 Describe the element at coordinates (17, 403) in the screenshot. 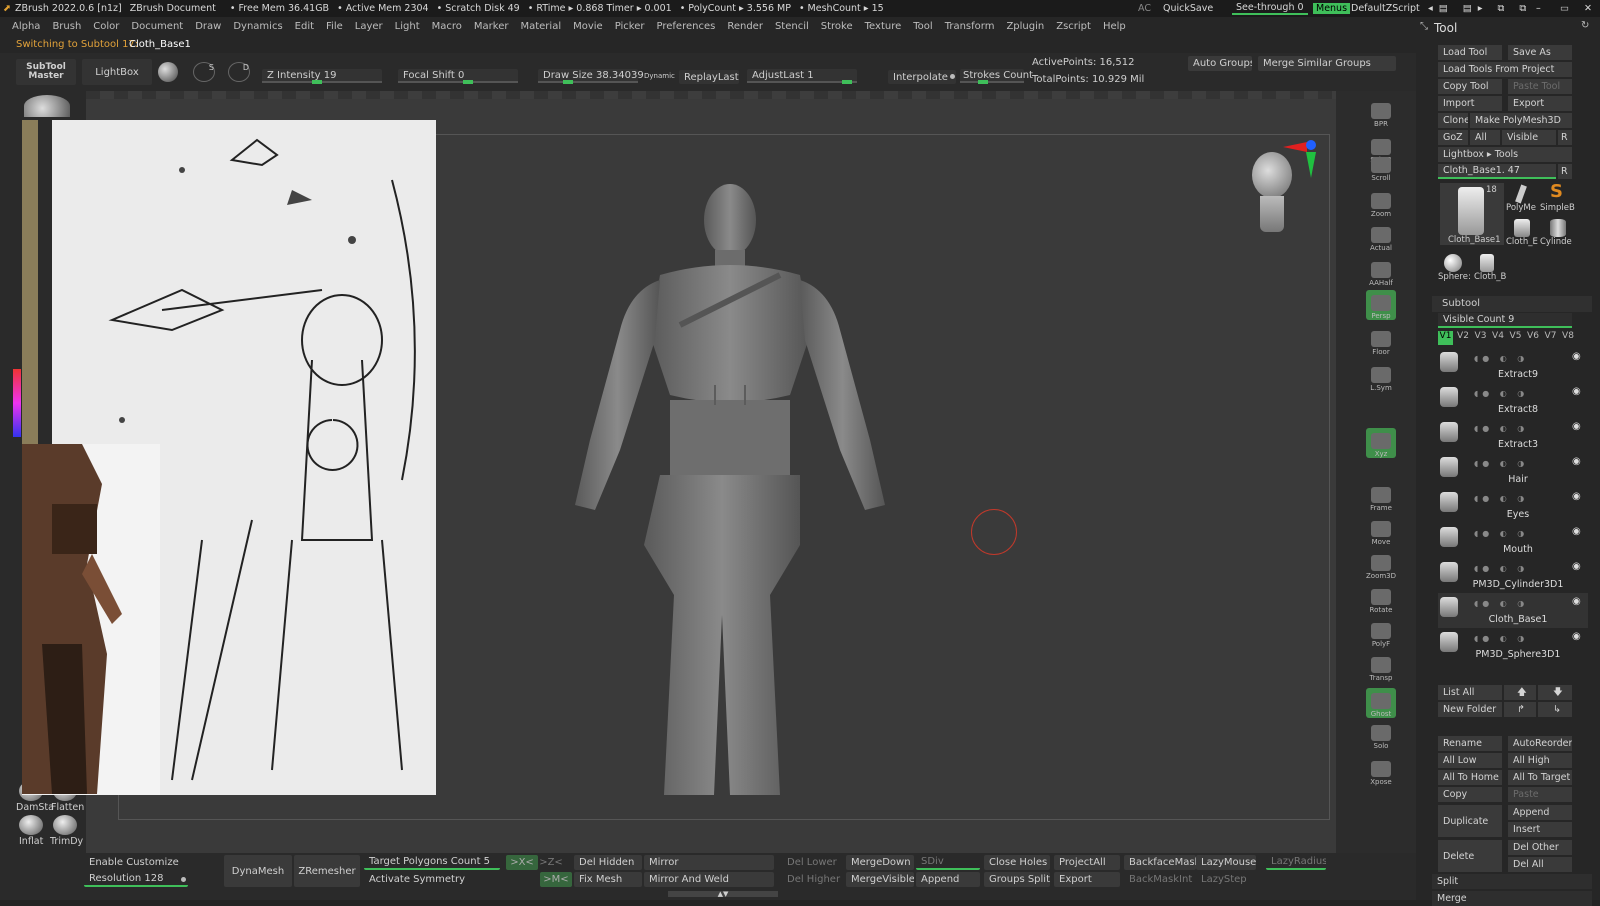

I see `color-picker-strip` at that location.